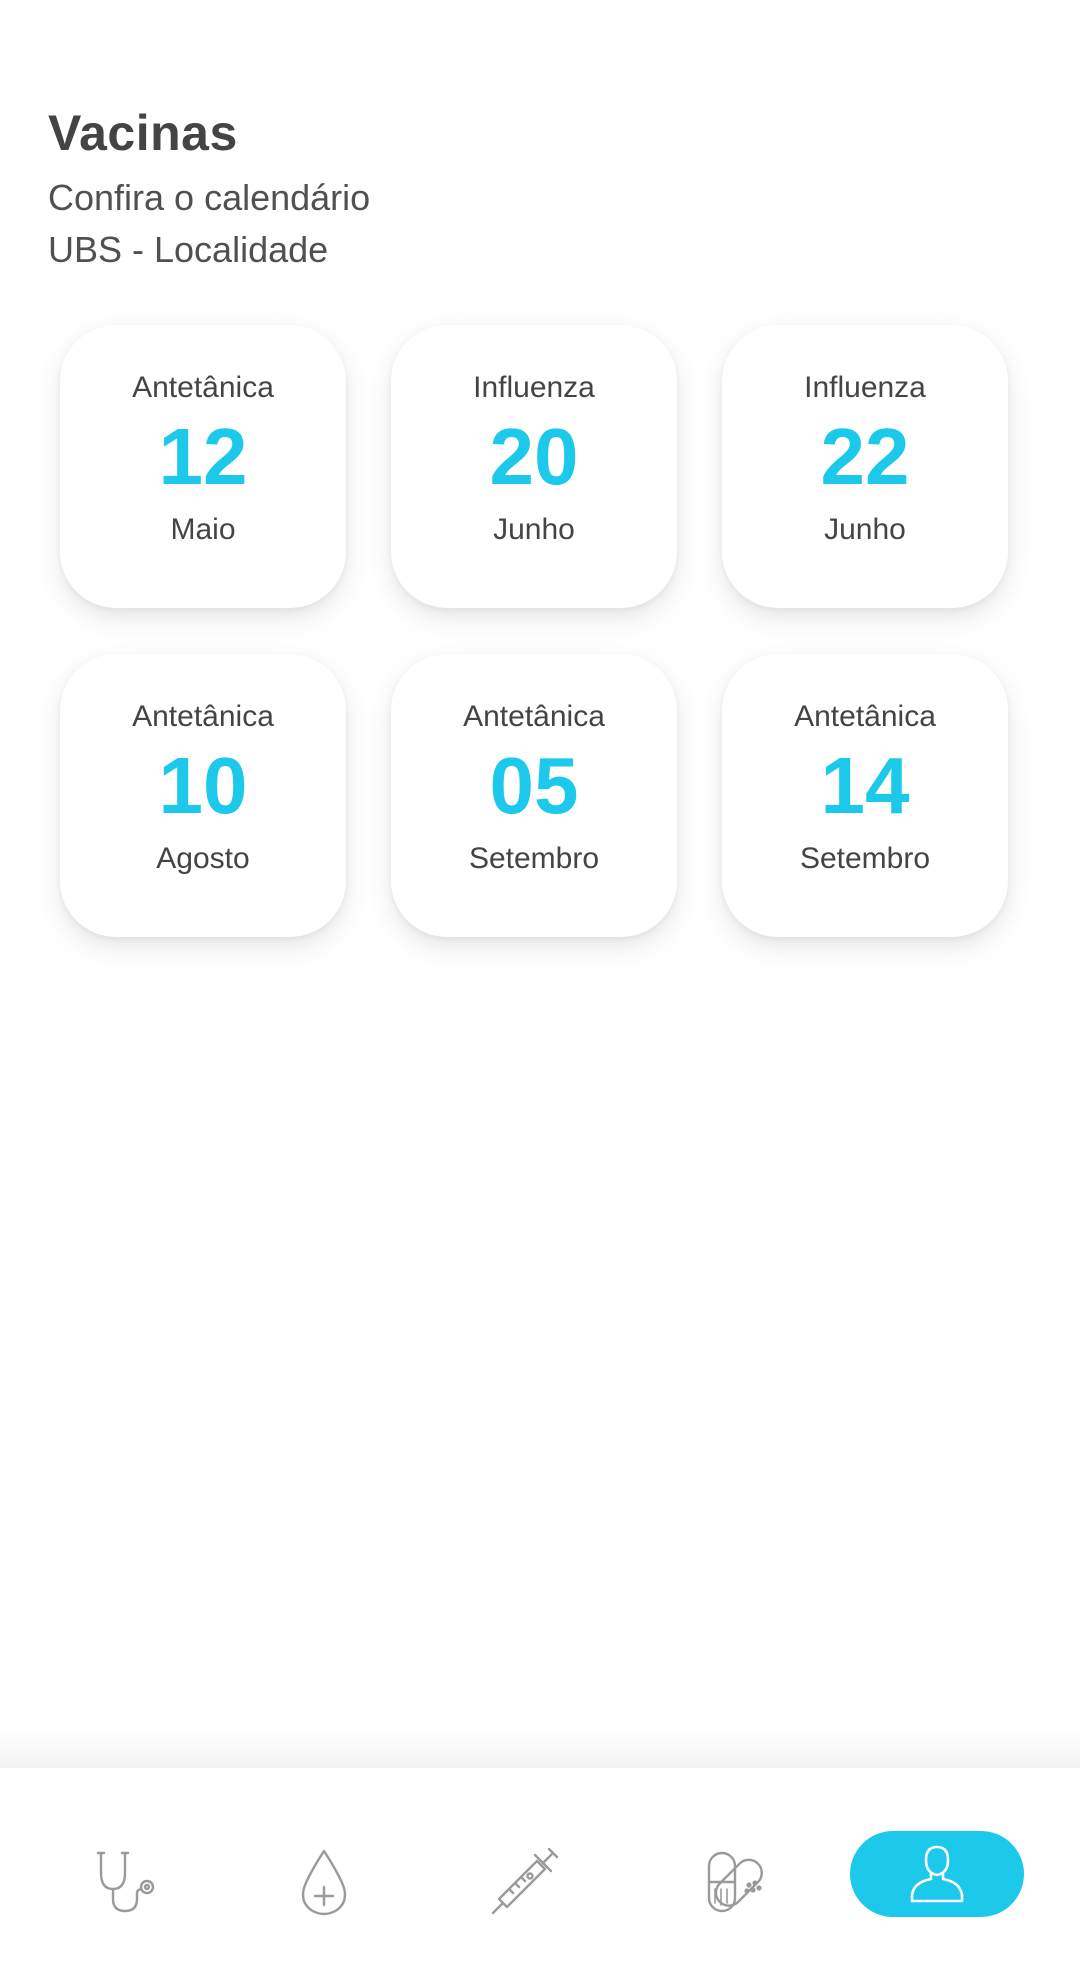 This screenshot has height=1979, width=1080. I want to click on syringe-icon, so click(525, 1881).